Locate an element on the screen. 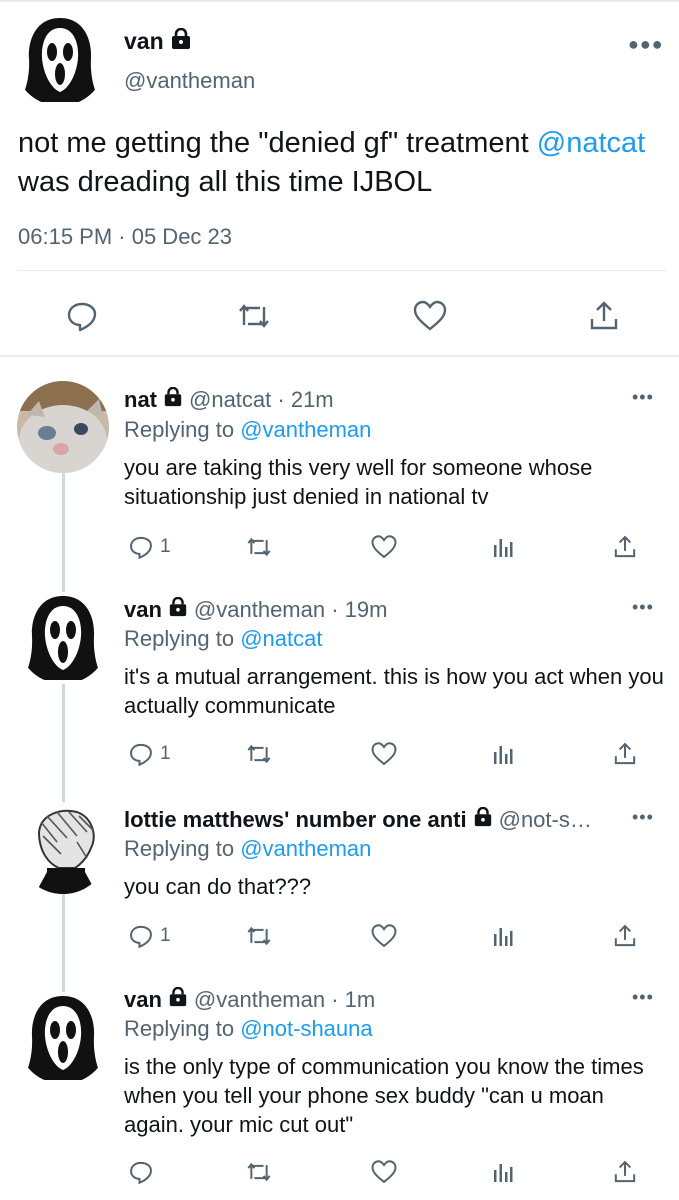 The width and height of the screenshot is (679, 1200). mention-link: @not-shauna is located at coordinates (306, 1028).